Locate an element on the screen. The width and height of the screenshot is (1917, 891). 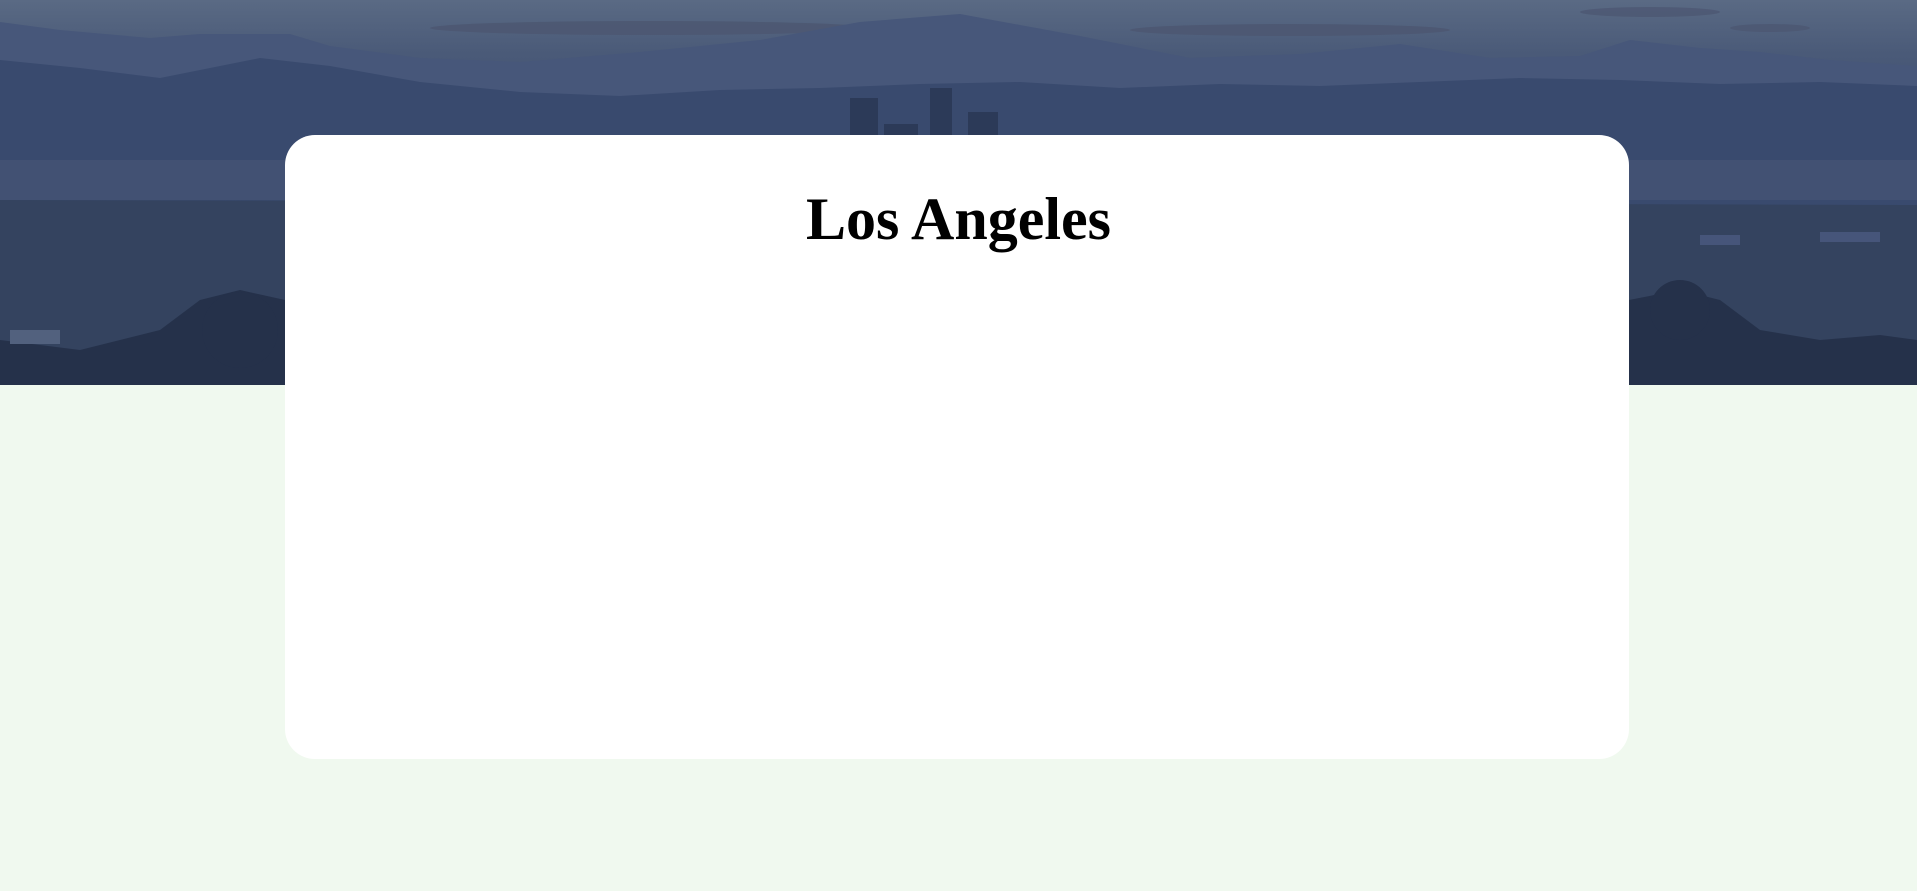
city-title: Los Angeles is located at coordinates (958, 219).